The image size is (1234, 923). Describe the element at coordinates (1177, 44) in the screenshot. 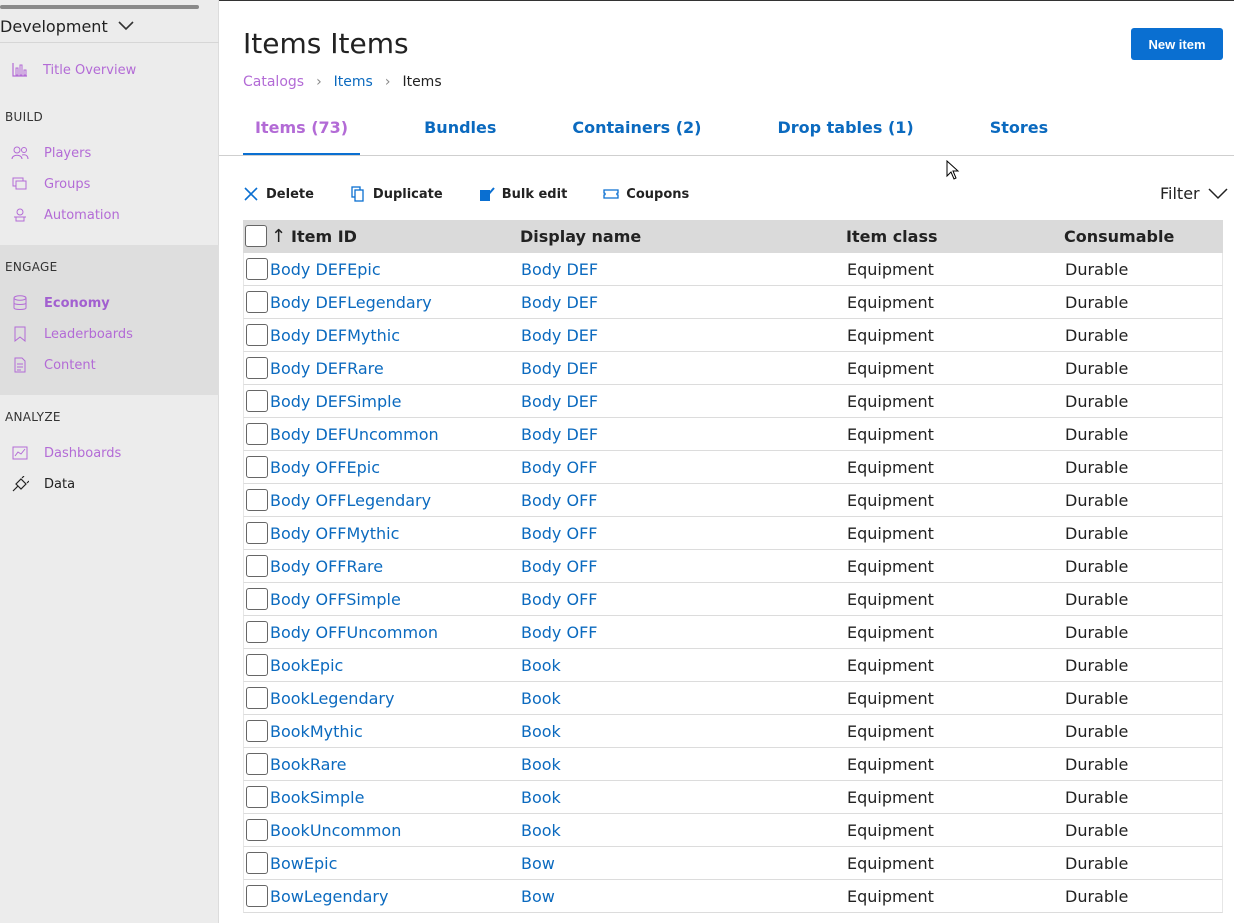

I see `new-item-button: New item` at that location.